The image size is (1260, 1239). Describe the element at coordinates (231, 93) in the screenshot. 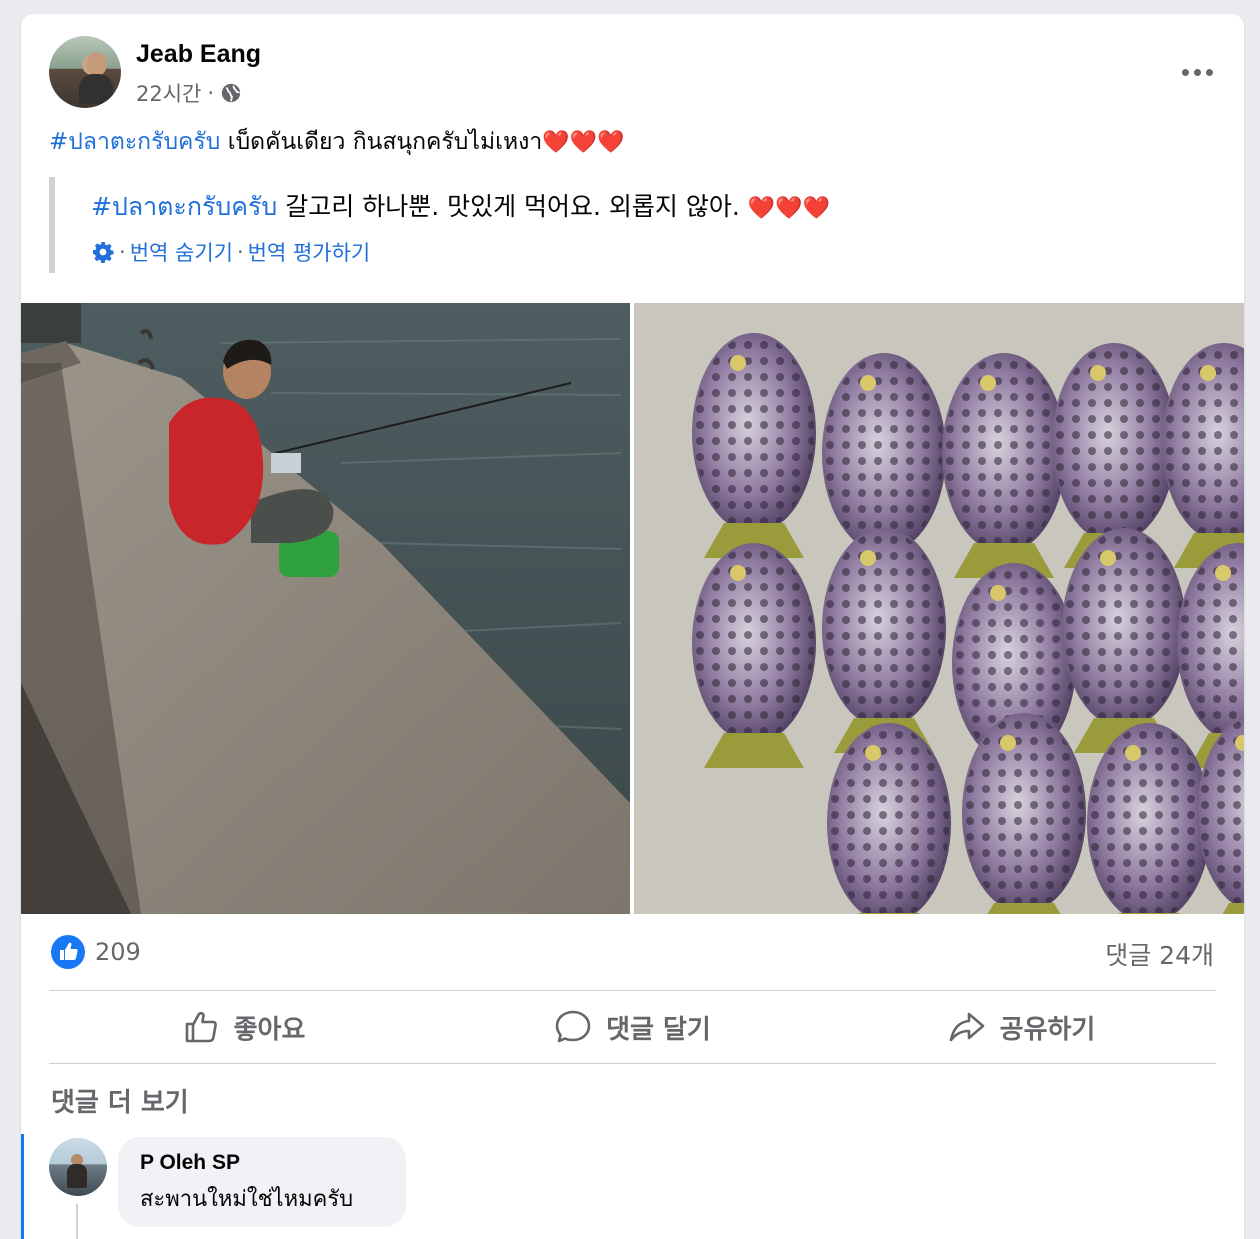

I see `globe-icon` at that location.